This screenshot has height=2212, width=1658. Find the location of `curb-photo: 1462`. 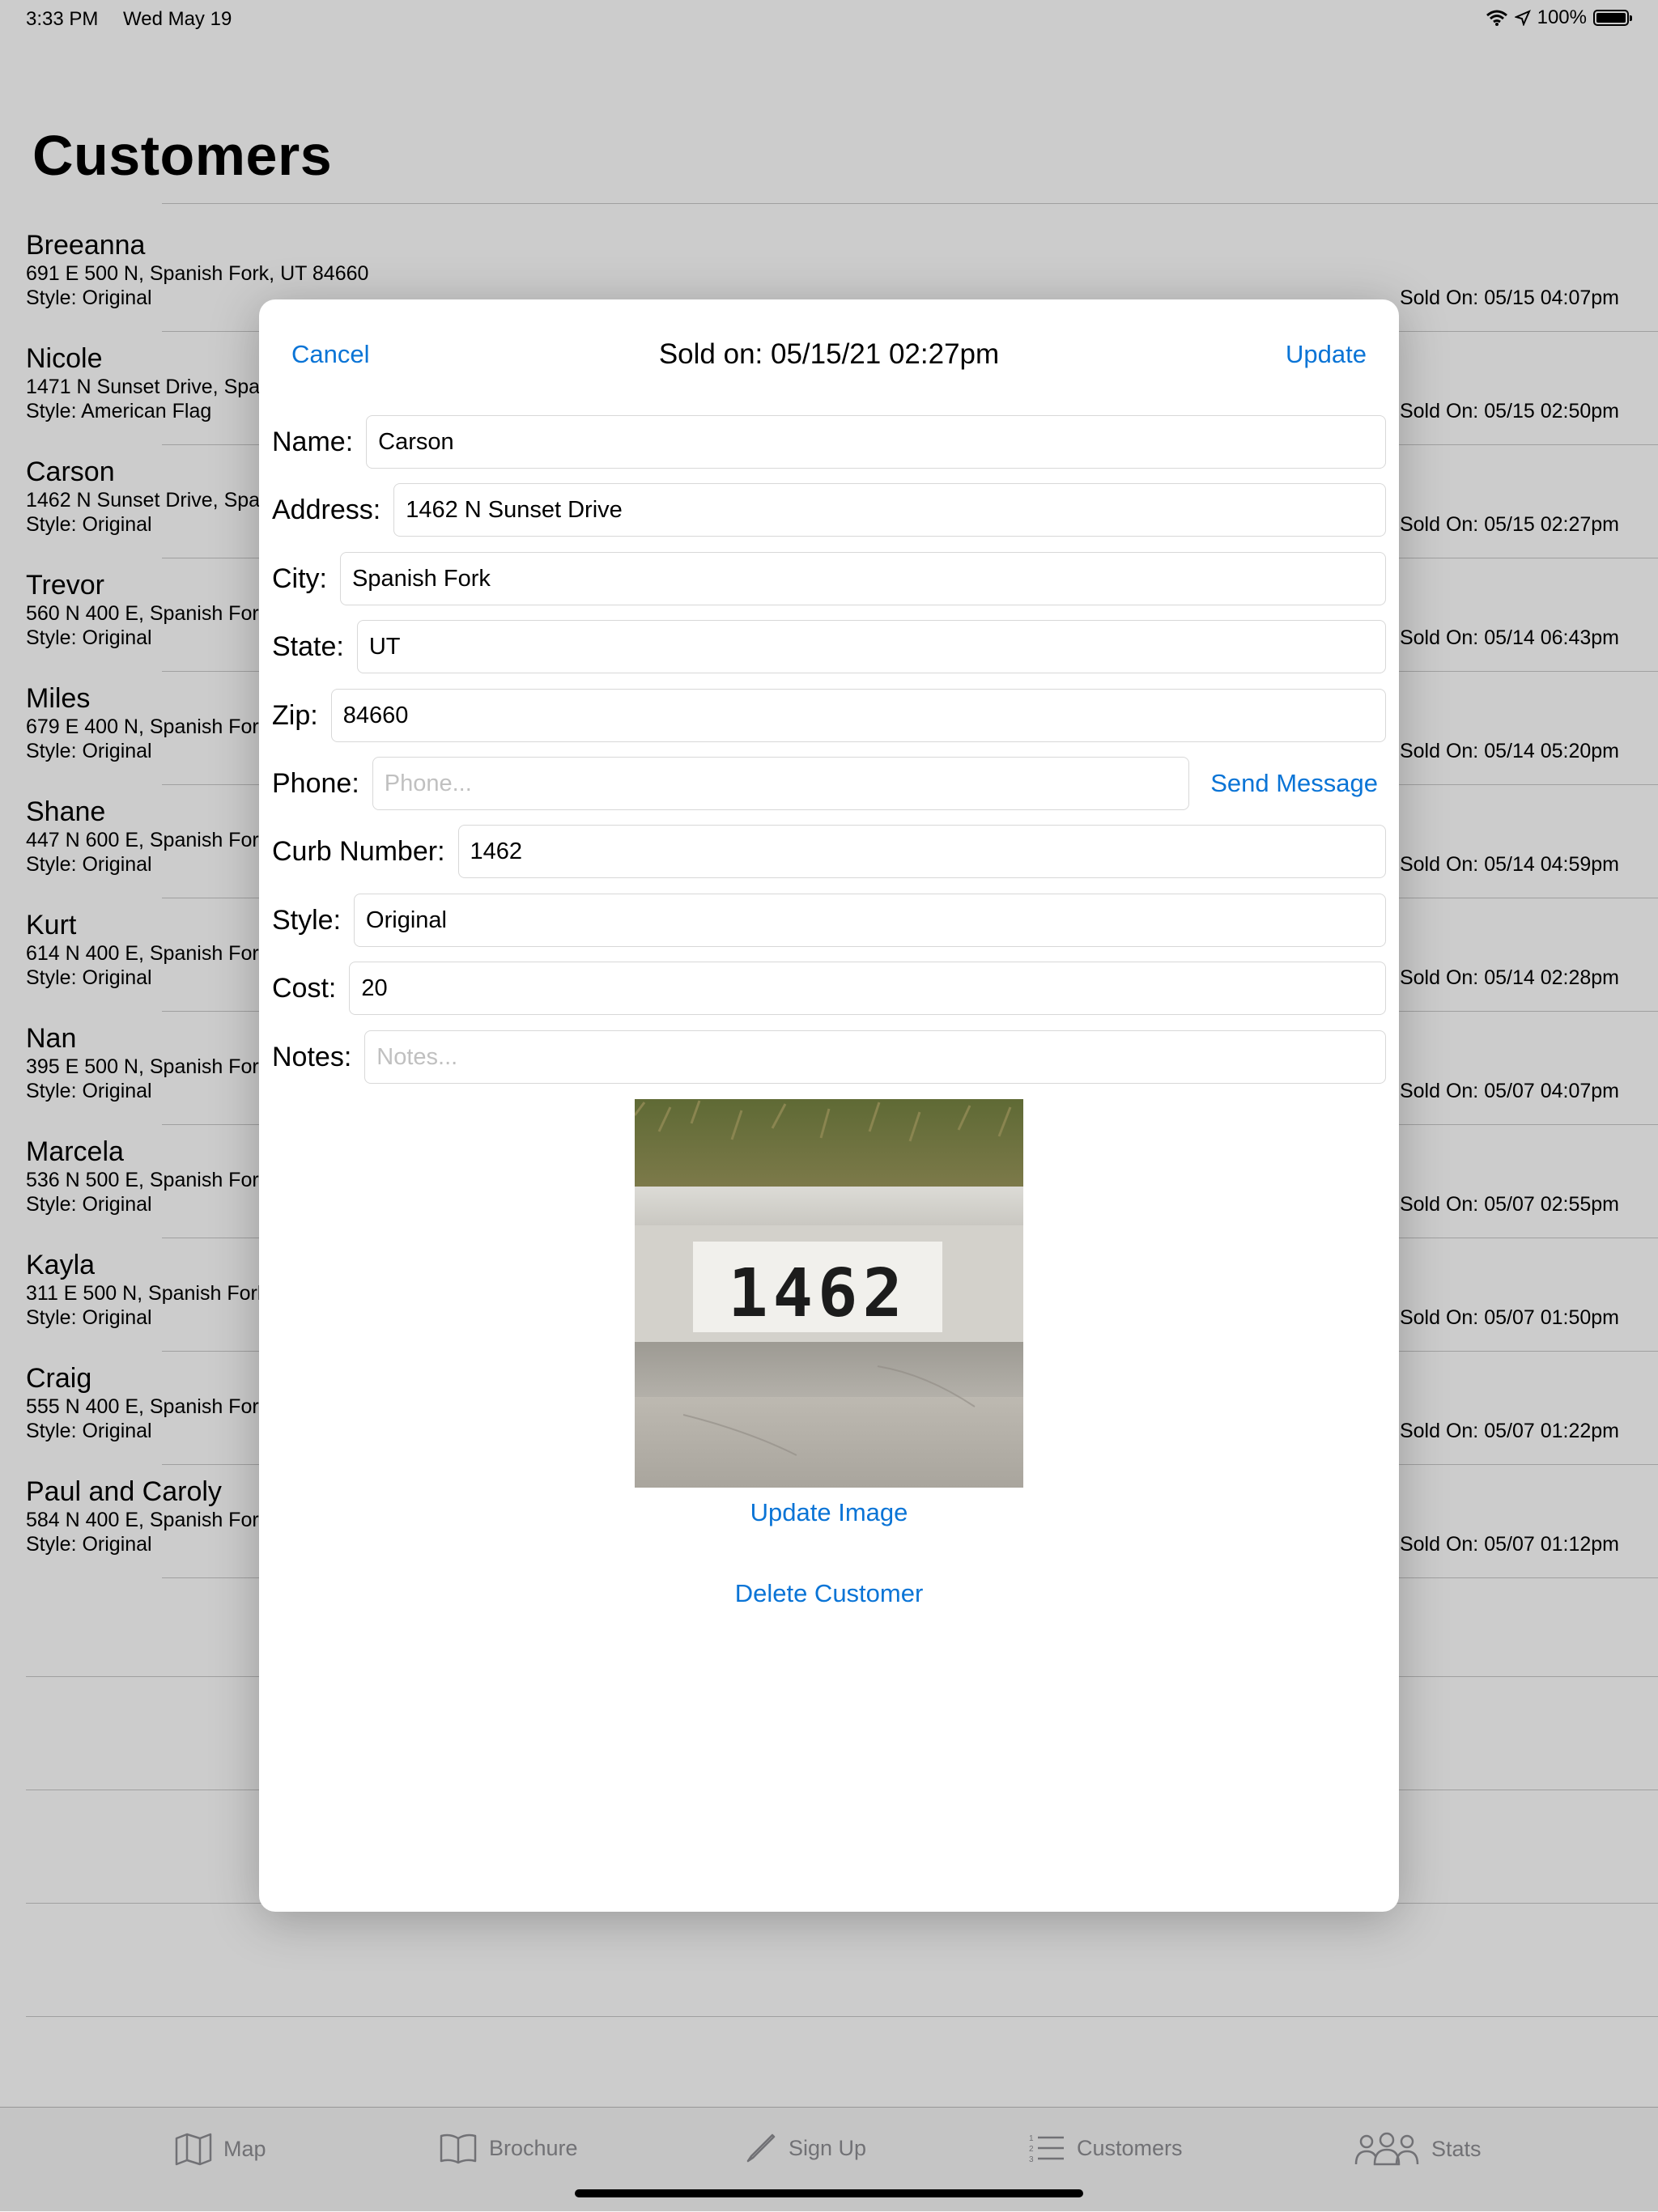

curb-photo: 1462 is located at coordinates (829, 1293).